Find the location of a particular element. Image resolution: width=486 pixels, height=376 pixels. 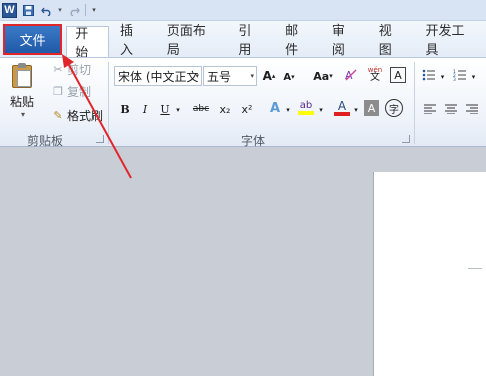

svg-text: 3 is located at coordinates (454, 79).